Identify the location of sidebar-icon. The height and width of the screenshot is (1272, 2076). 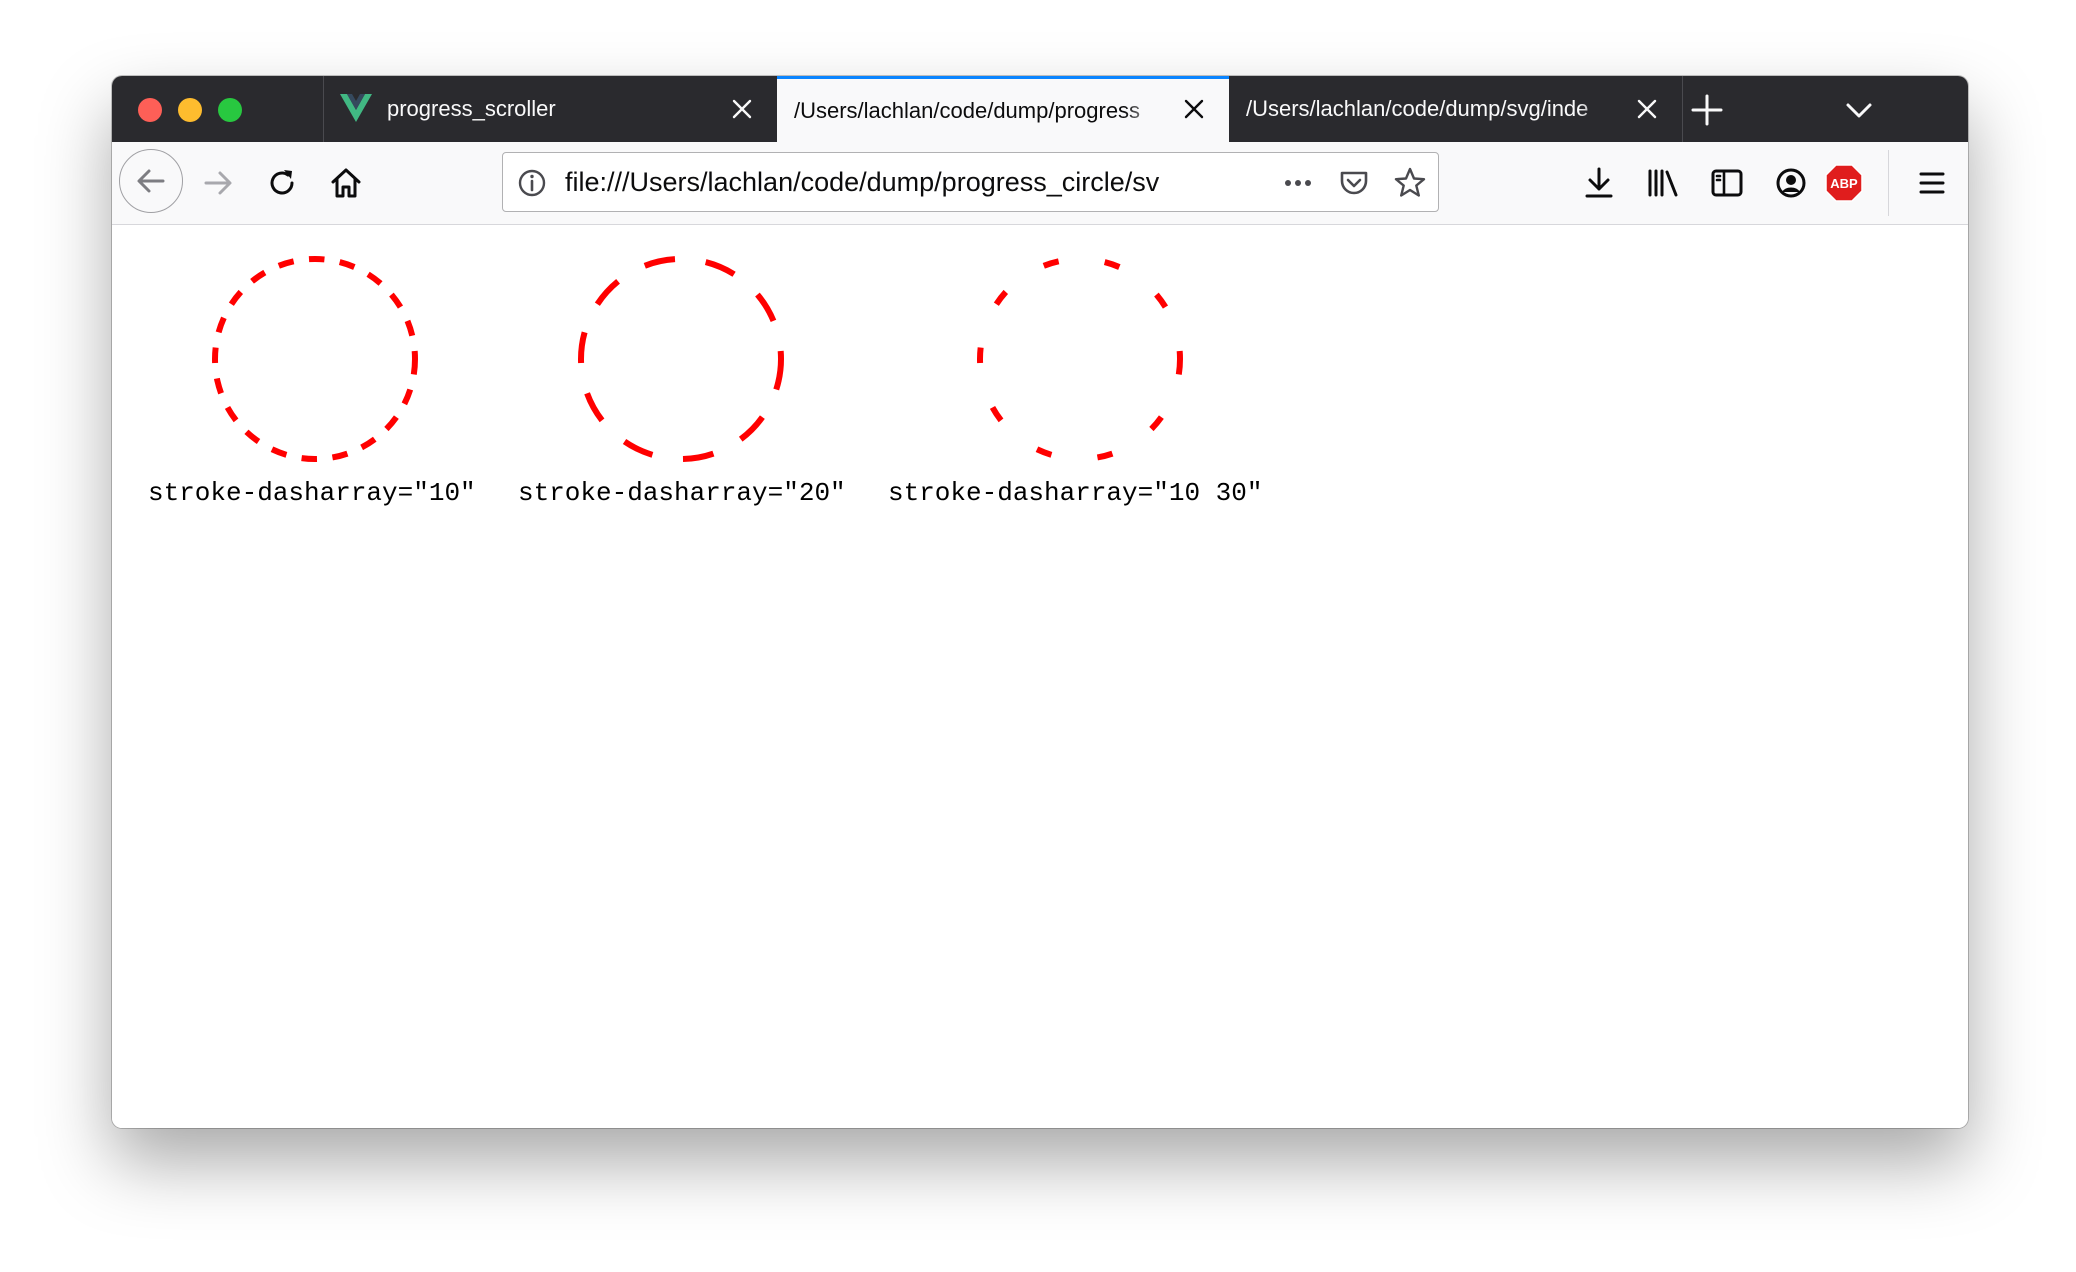
(1727, 183).